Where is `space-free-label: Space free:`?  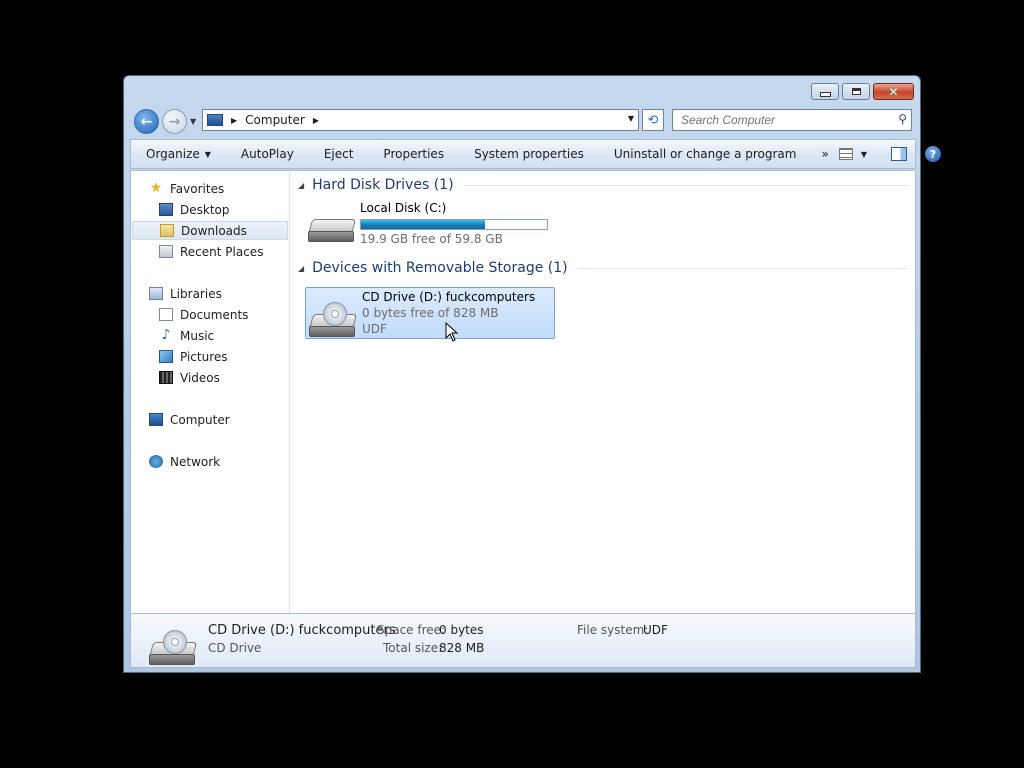
space-free-label: Space free: is located at coordinates (411, 630).